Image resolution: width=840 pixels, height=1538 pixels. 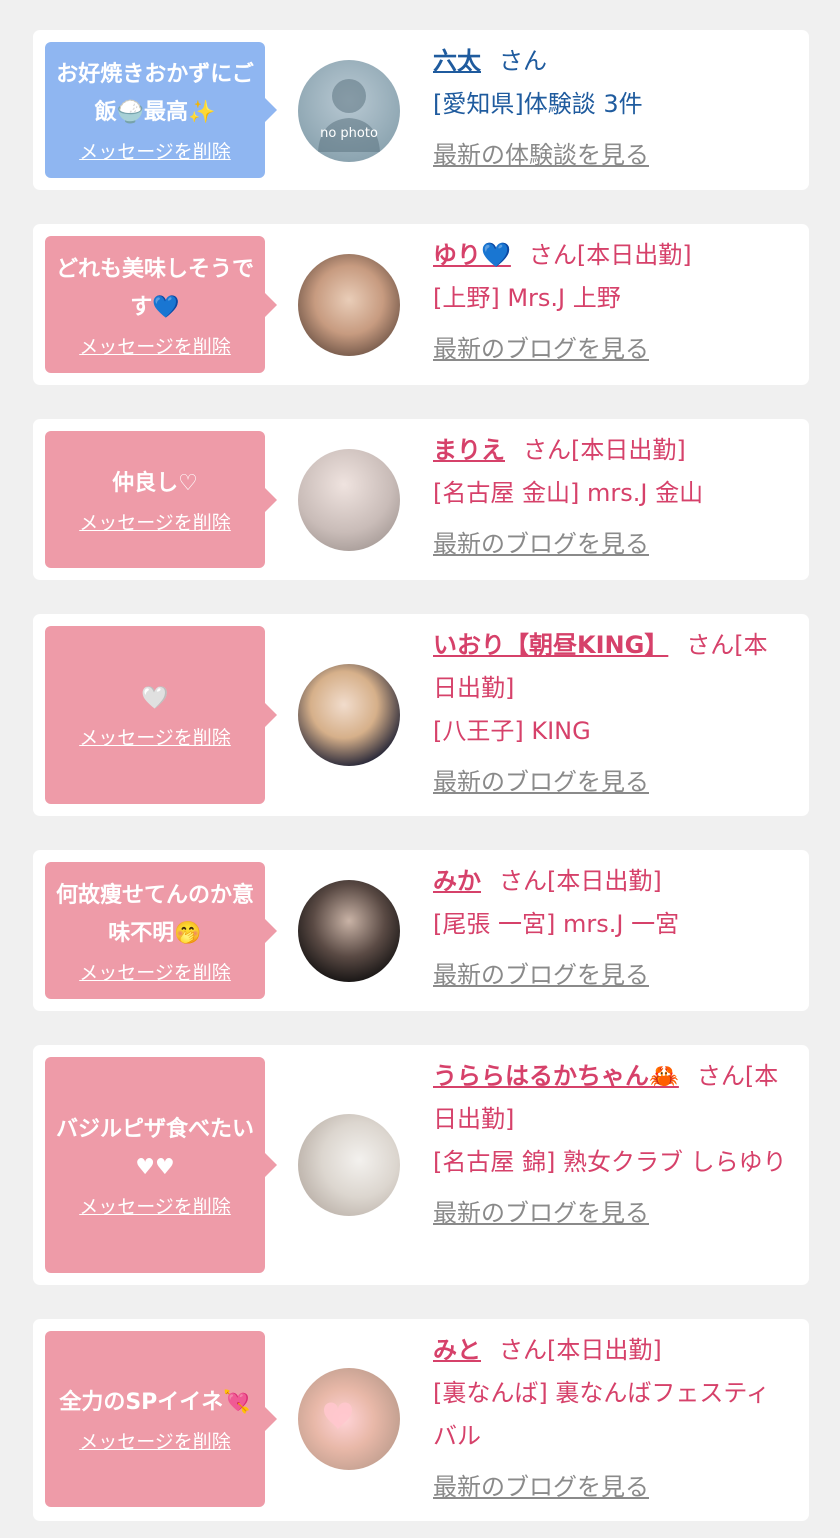 I want to click on message-bubble: お好焼きおかずにご飯🍚最高✨ メッセージを削除, so click(x=161, y=110).